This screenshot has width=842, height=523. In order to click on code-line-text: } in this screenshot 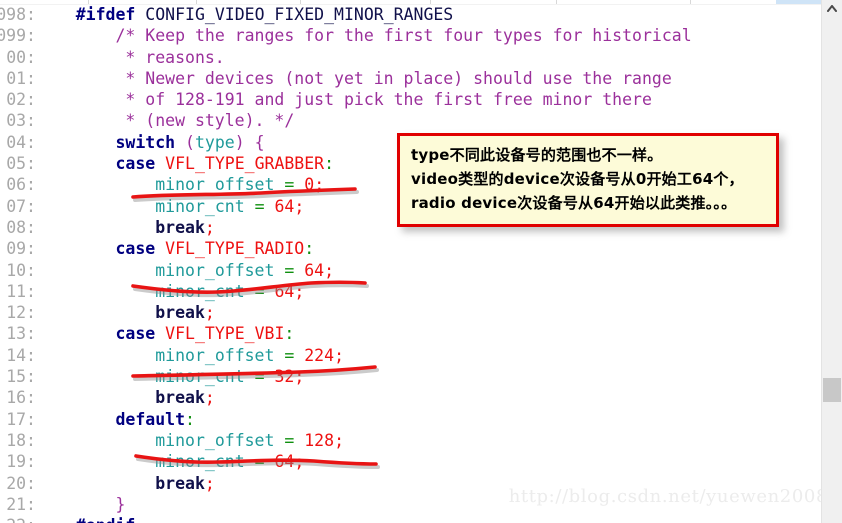, I will do `click(80, 504)`.